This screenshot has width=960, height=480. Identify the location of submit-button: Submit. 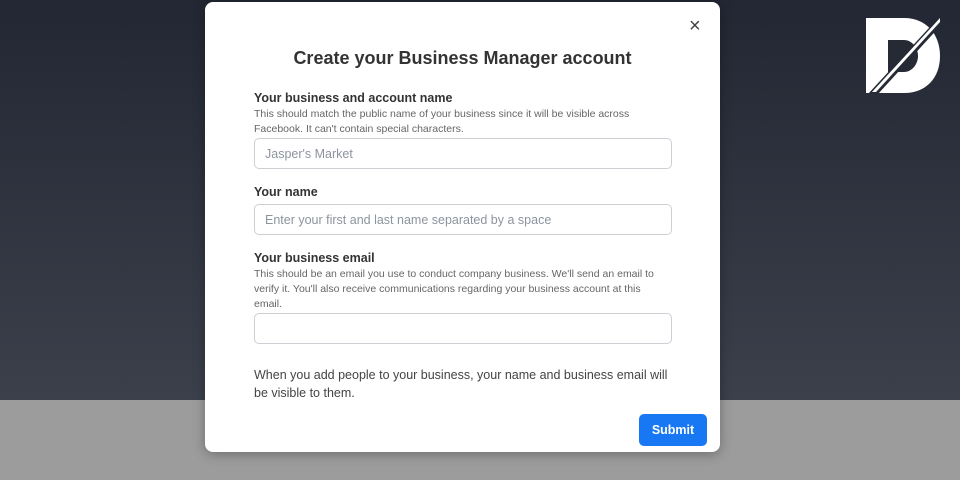
(673, 430).